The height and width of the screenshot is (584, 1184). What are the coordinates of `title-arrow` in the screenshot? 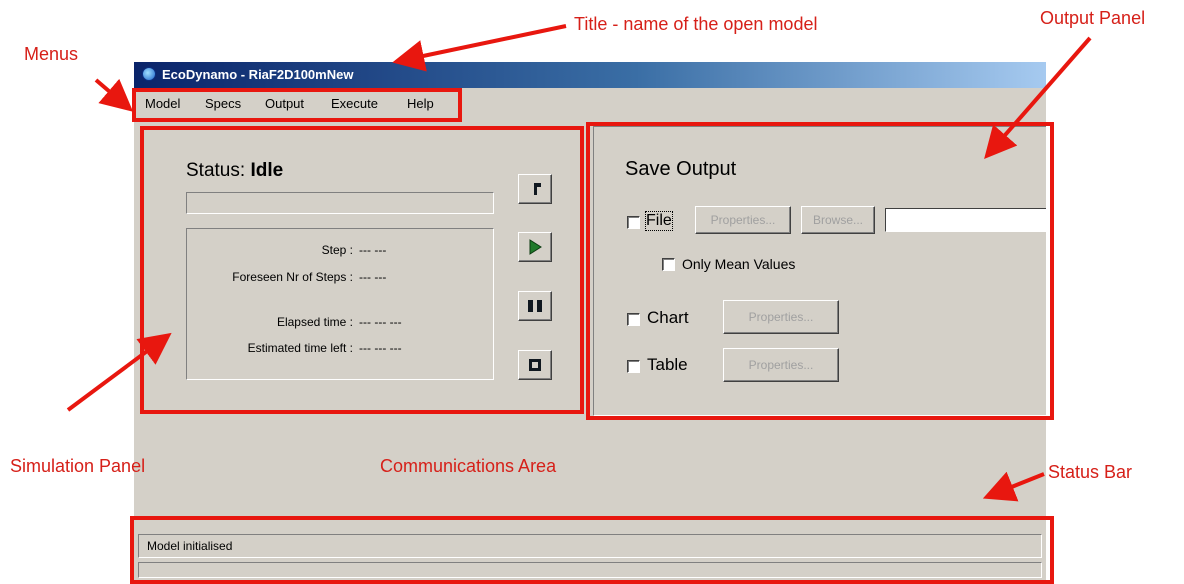 It's located at (479, 48).